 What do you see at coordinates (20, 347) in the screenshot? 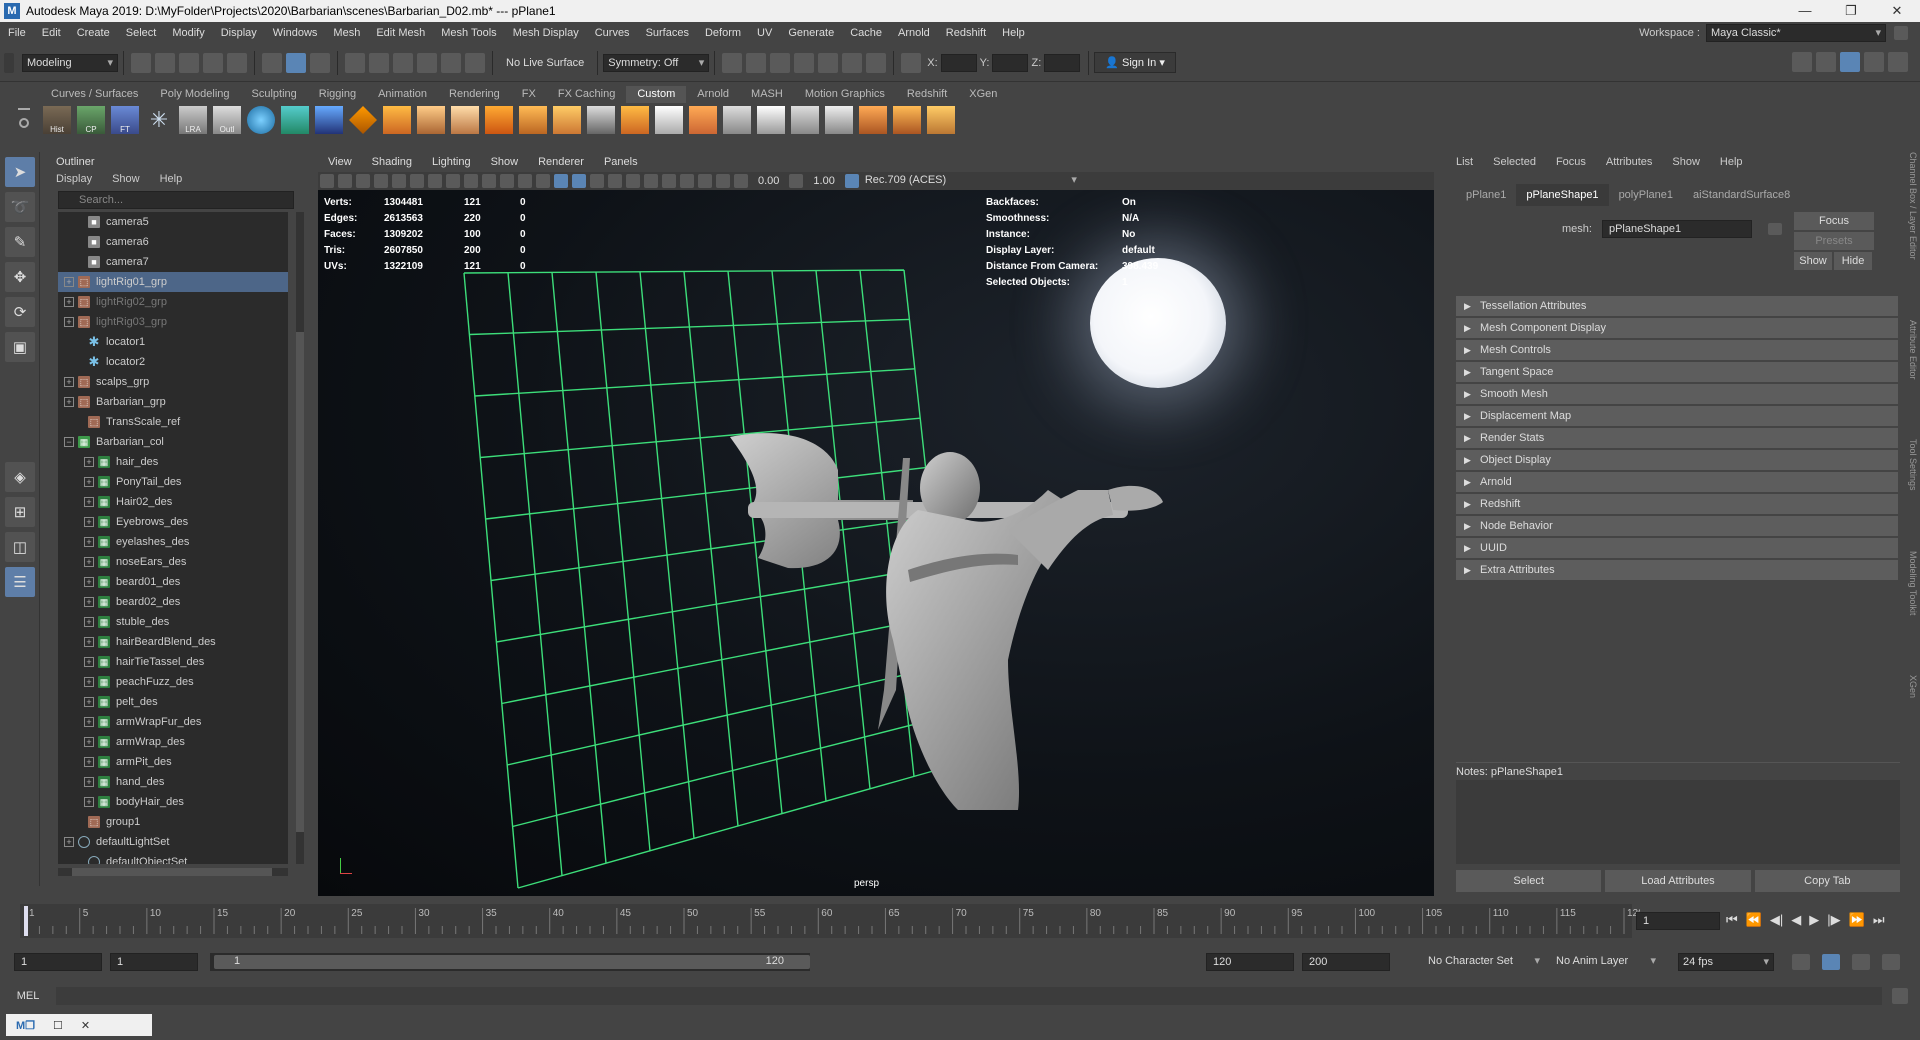
I see `scale-tool-icon: ▣` at bounding box center [20, 347].